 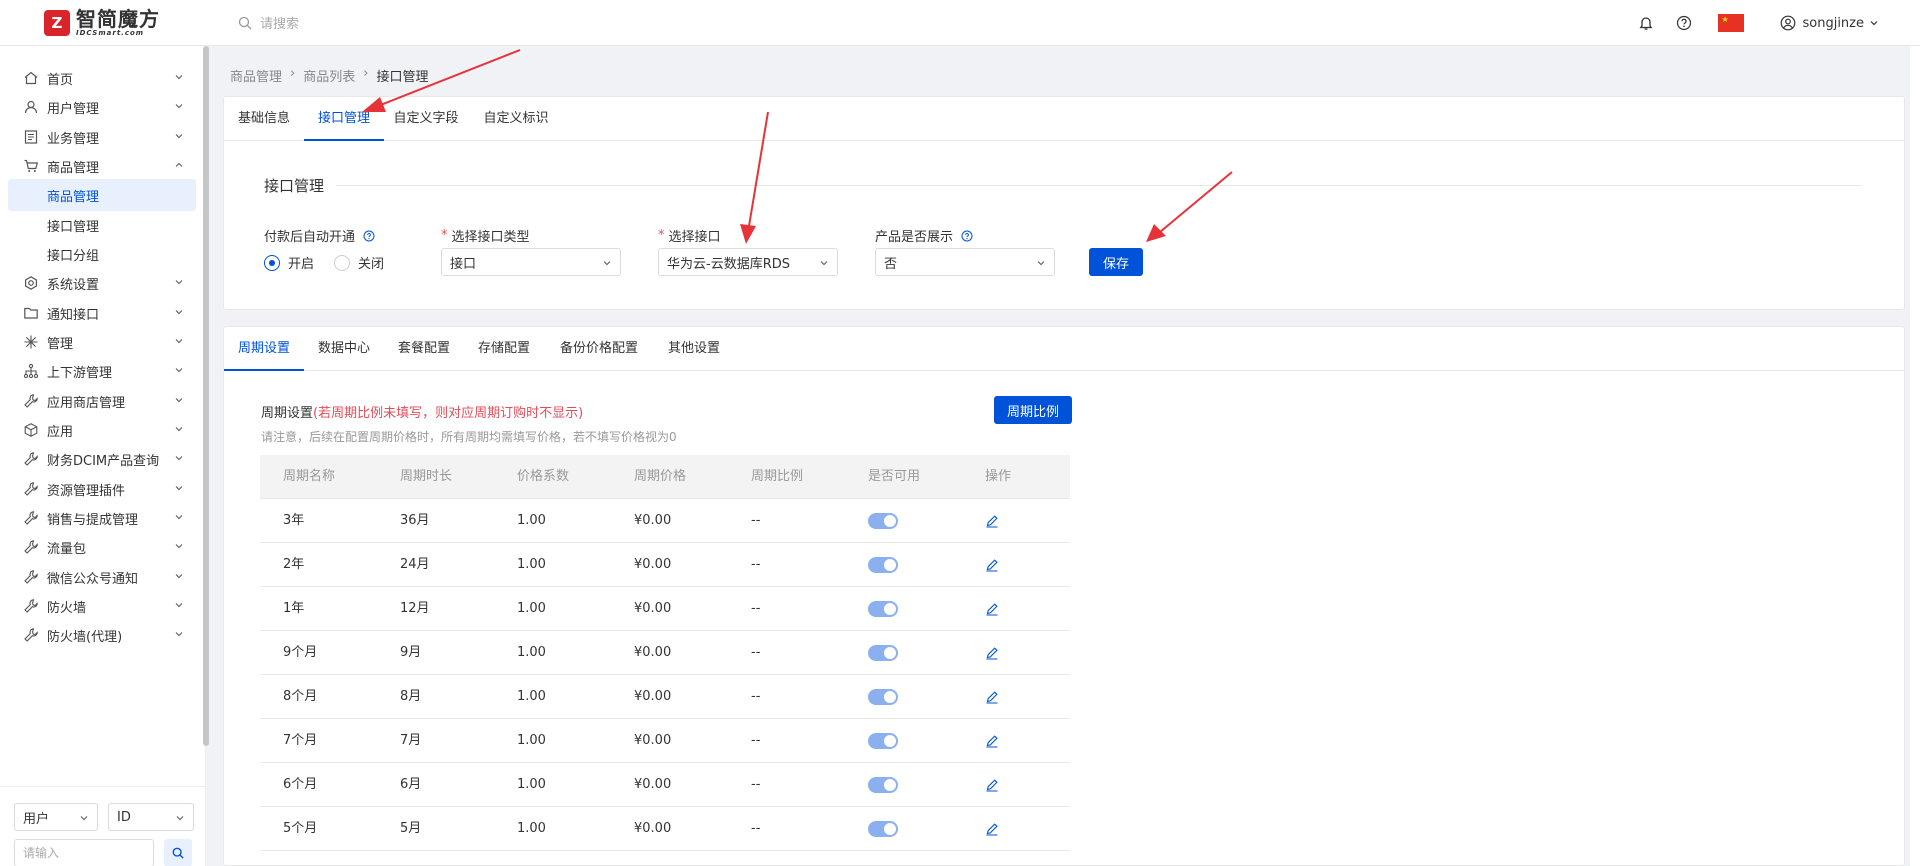 What do you see at coordinates (256, 75) in the screenshot?
I see `breadcrumb-item: 商品管理` at bounding box center [256, 75].